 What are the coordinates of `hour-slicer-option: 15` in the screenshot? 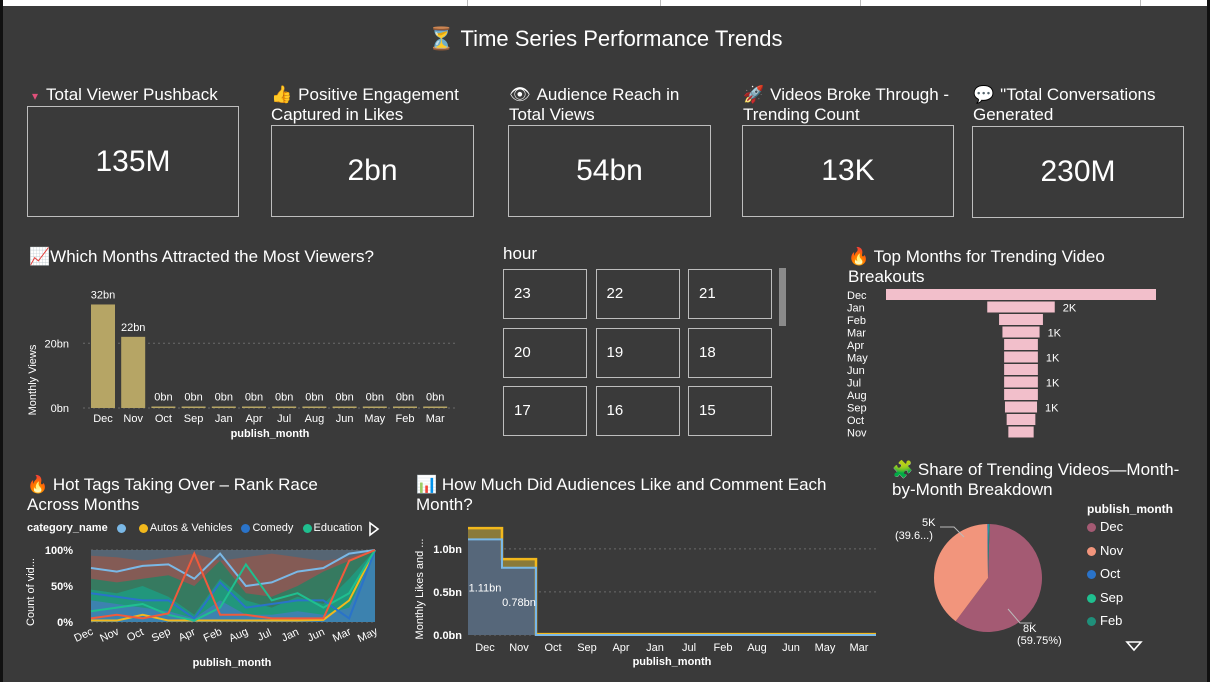 It's located at (730, 411).